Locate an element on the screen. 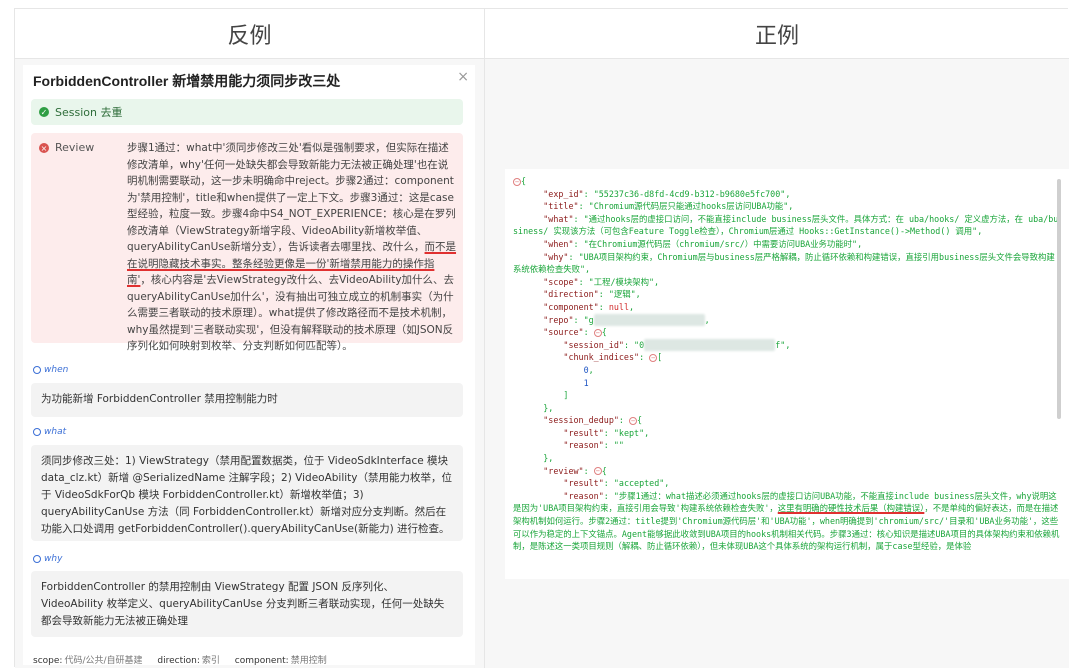 Image resolution: width=1080 pixels, height=669 pixels. when-box: 为功能新增 ForbiddenController 禁用控制能力时 is located at coordinates (247, 400).